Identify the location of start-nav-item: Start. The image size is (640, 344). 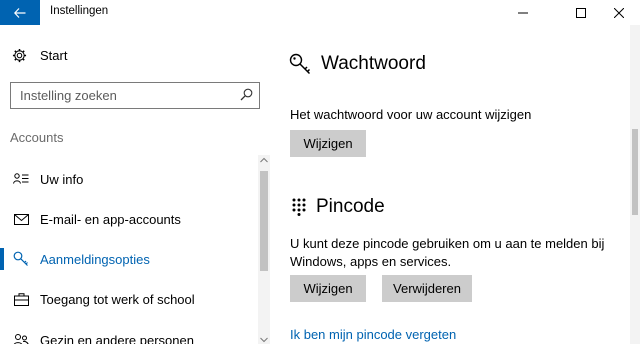
(39, 55).